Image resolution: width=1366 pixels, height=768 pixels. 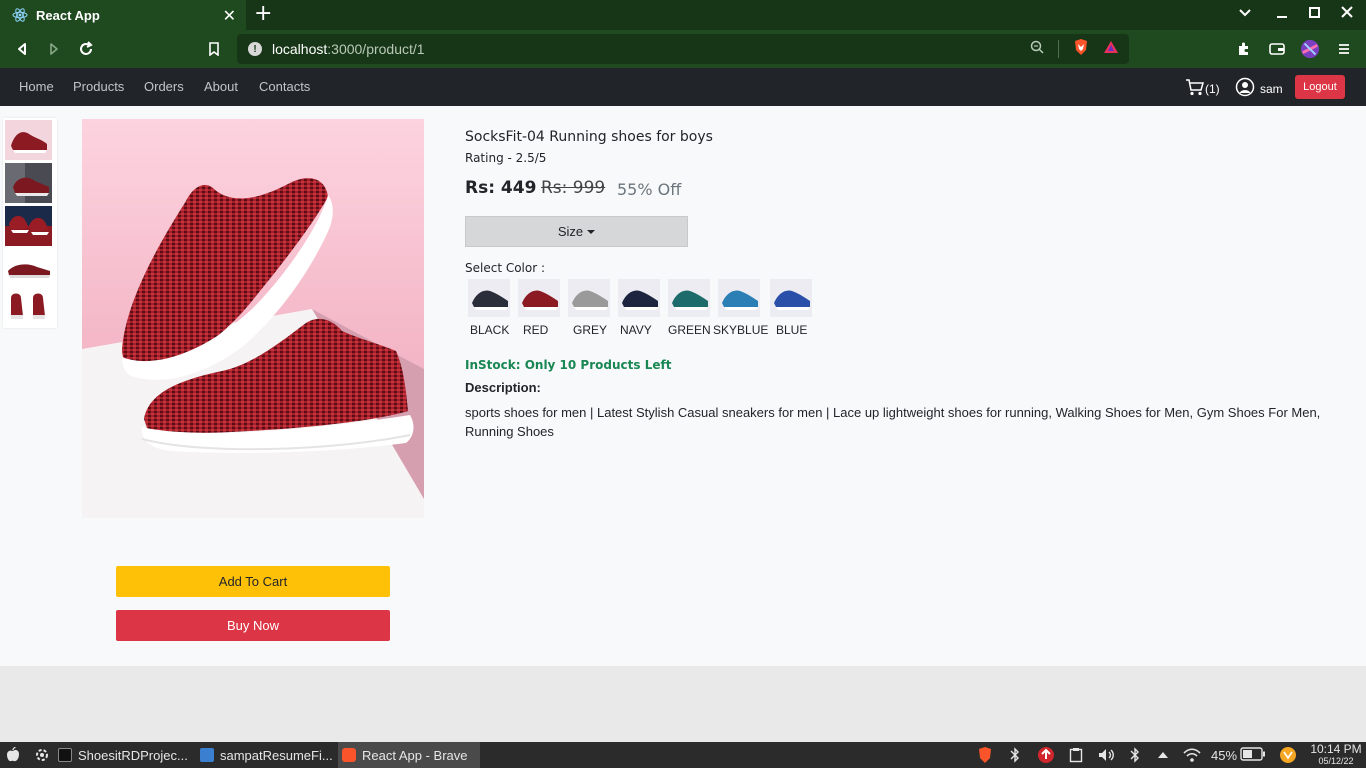 I want to click on nav-contacts-link: Contacts, so click(x=284, y=86).